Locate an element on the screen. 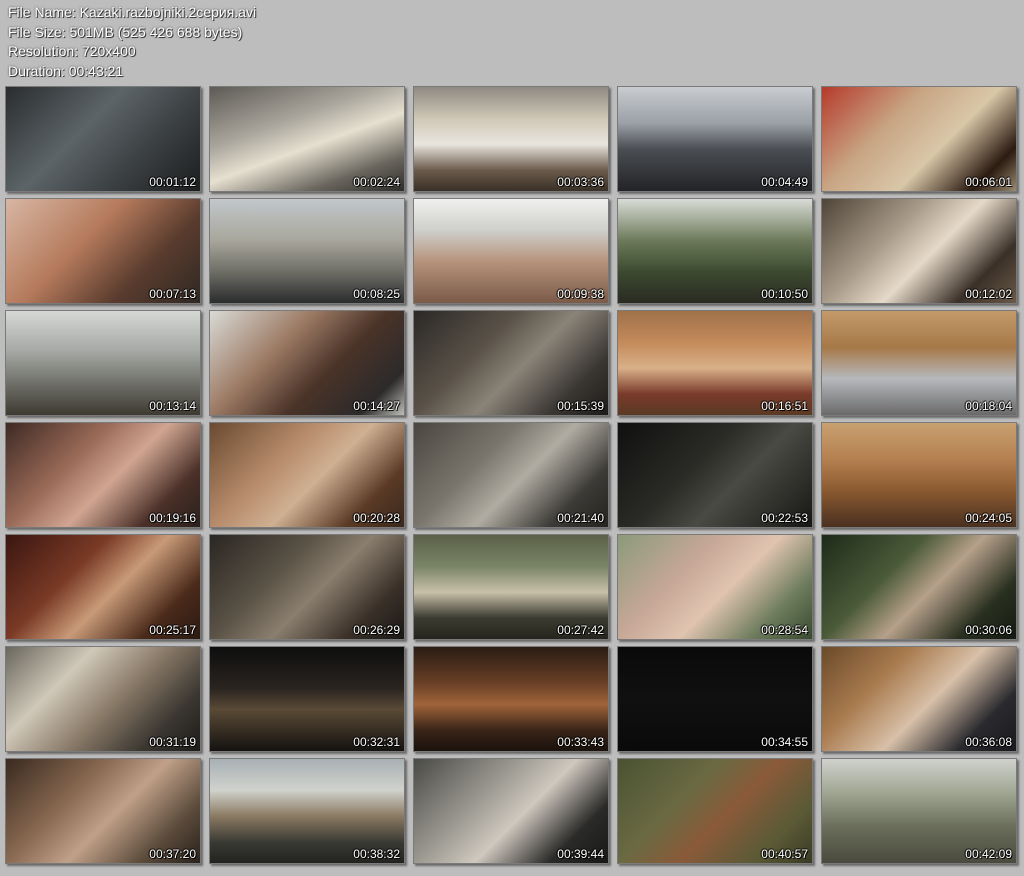  file-name-label: File Name: Kazaki.razbojniki.2серия.avi is located at coordinates (132, 12).